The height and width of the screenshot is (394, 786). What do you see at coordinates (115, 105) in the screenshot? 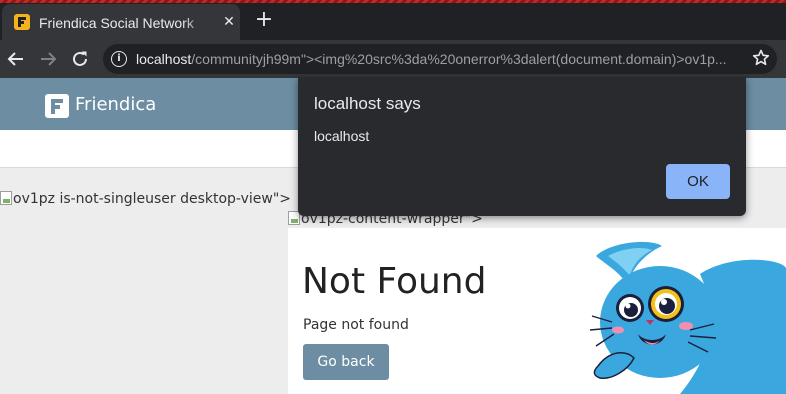
I see `site-brand: Friendica` at bounding box center [115, 105].